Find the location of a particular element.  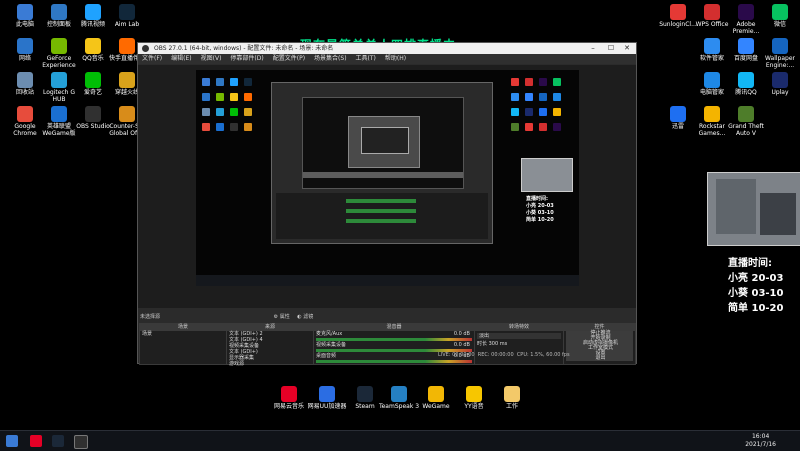

menu-item: 视图(V) is located at coordinates (211, 58).